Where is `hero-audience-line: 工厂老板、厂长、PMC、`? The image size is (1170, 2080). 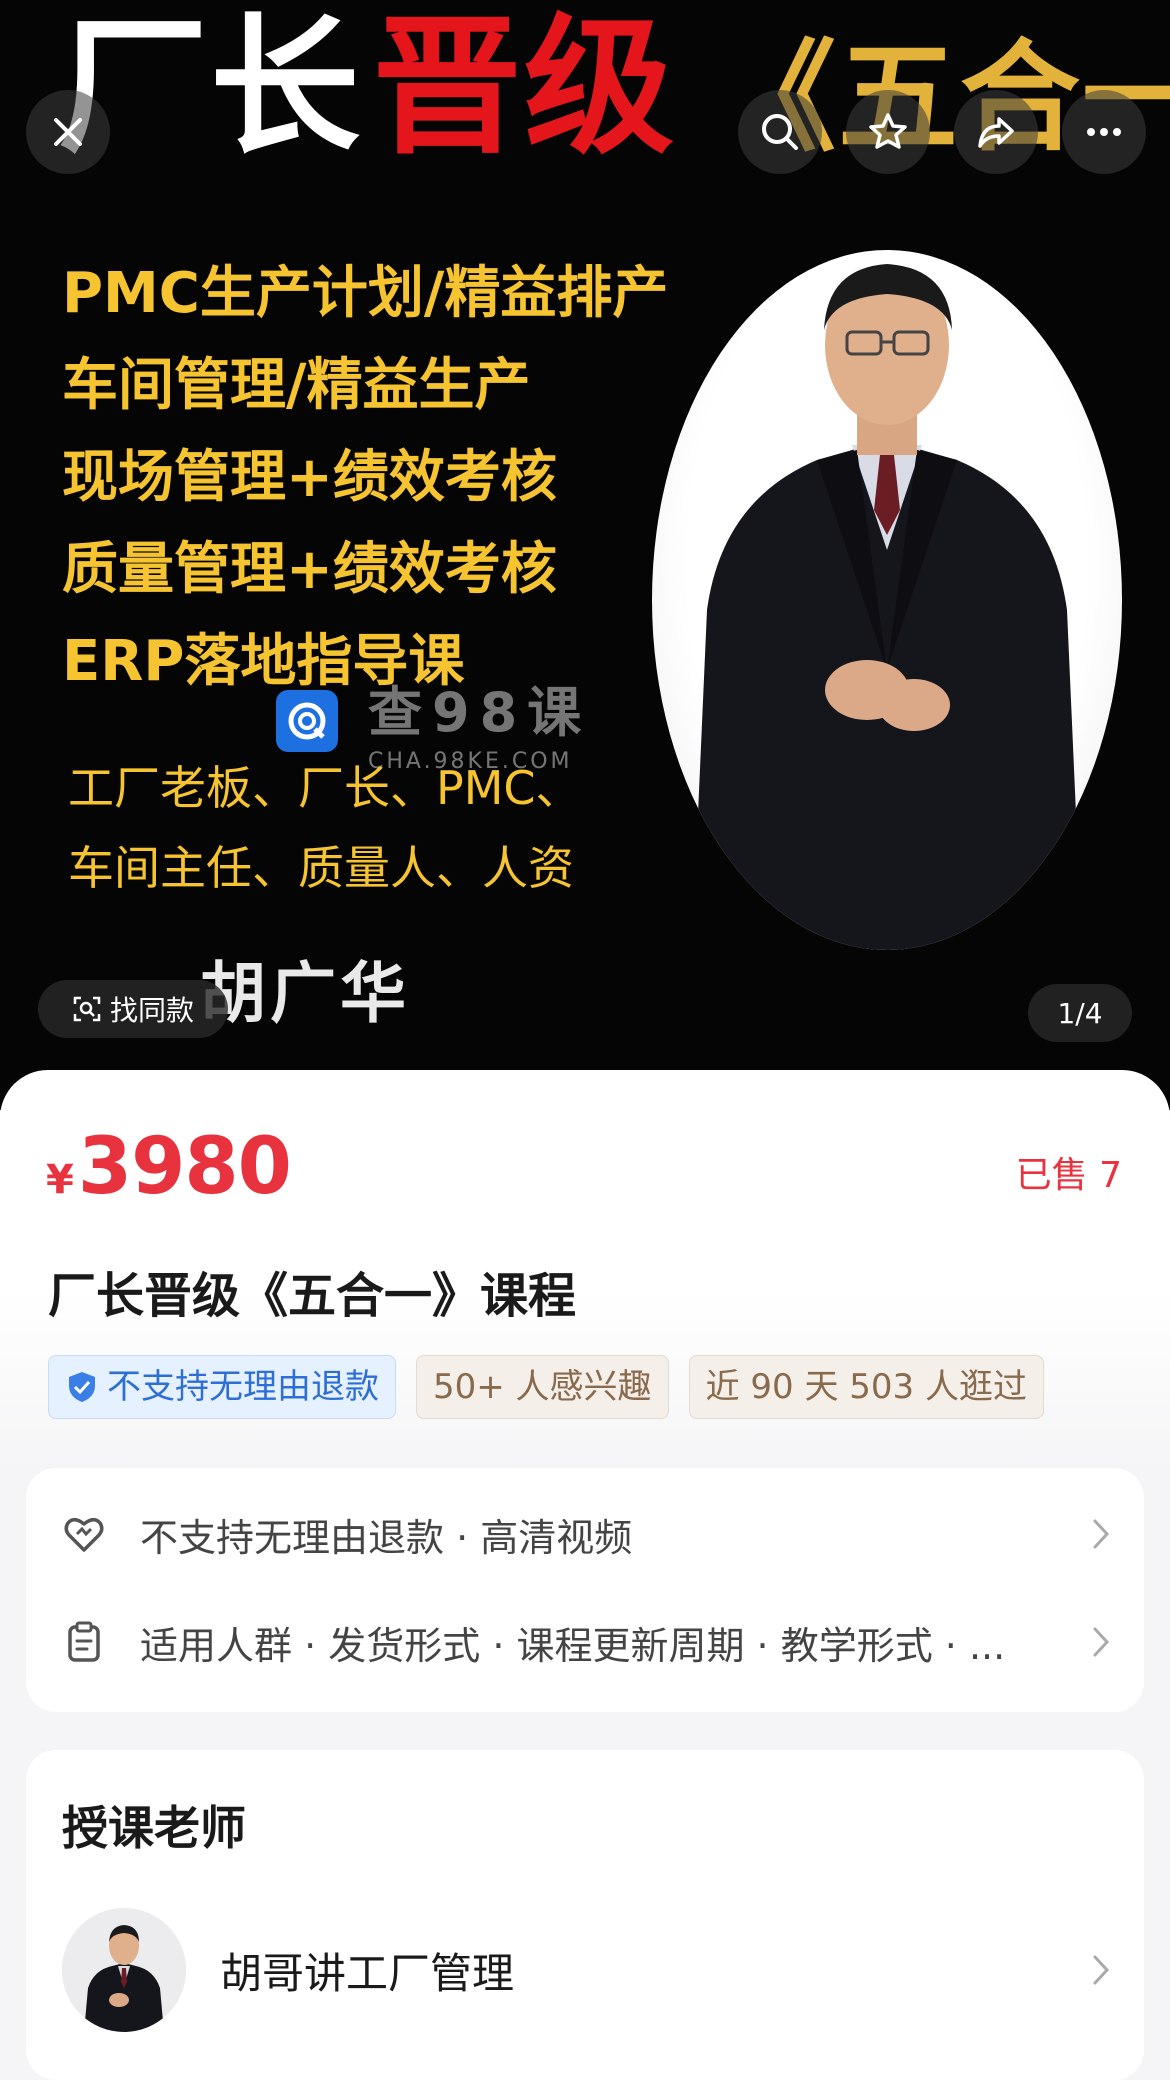
hero-audience-line: 工厂老板、厂长、PMC、 is located at coordinates (325, 788).